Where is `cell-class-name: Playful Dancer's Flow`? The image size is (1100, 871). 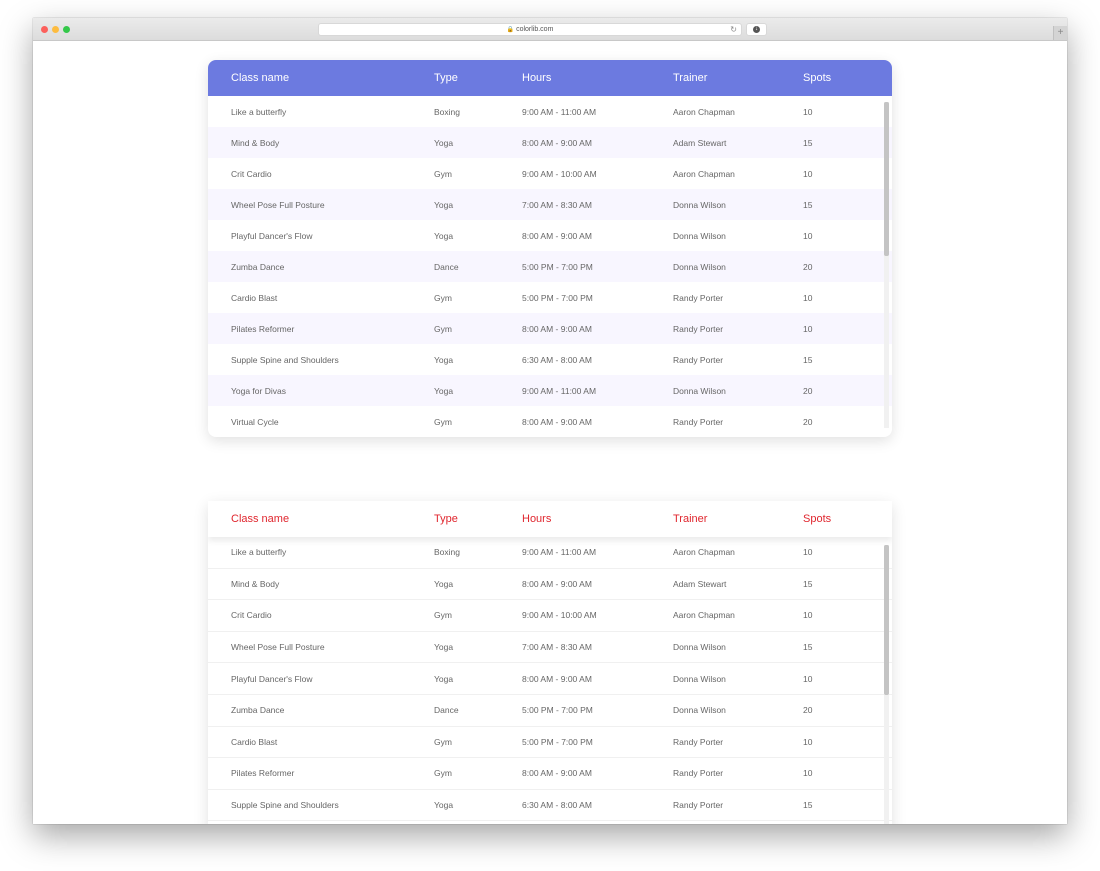 cell-class-name: Playful Dancer's Flow is located at coordinates (272, 235).